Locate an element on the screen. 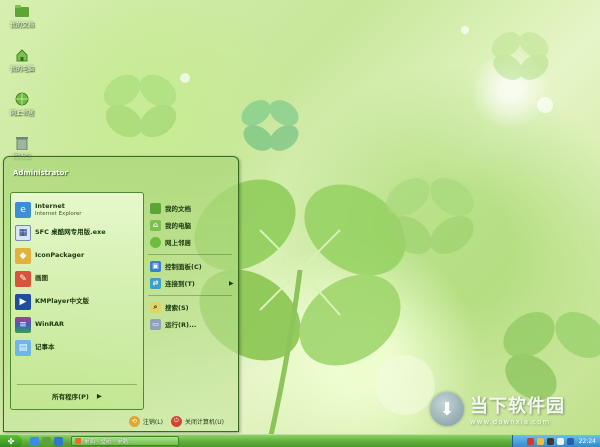 The image size is (600, 447). start-item-sfc: ▦ SFC 桌酷网专用版.exe is located at coordinates (60, 233).